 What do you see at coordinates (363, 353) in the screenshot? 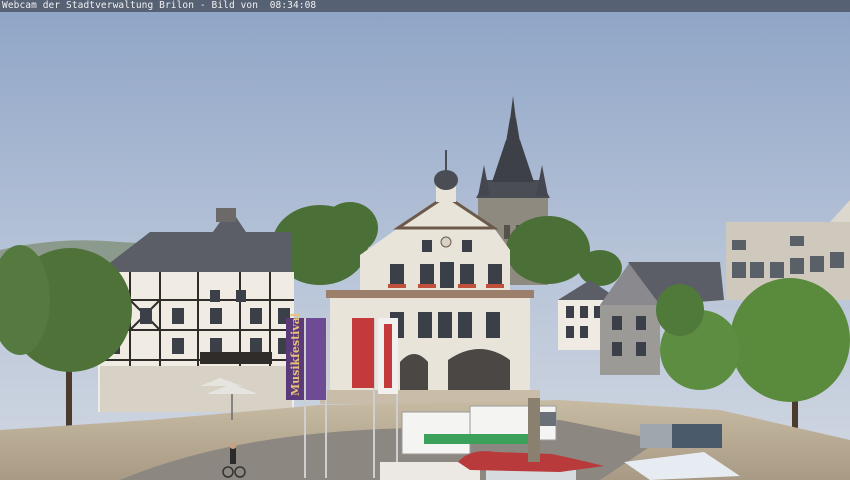
I see `banner-red` at bounding box center [363, 353].